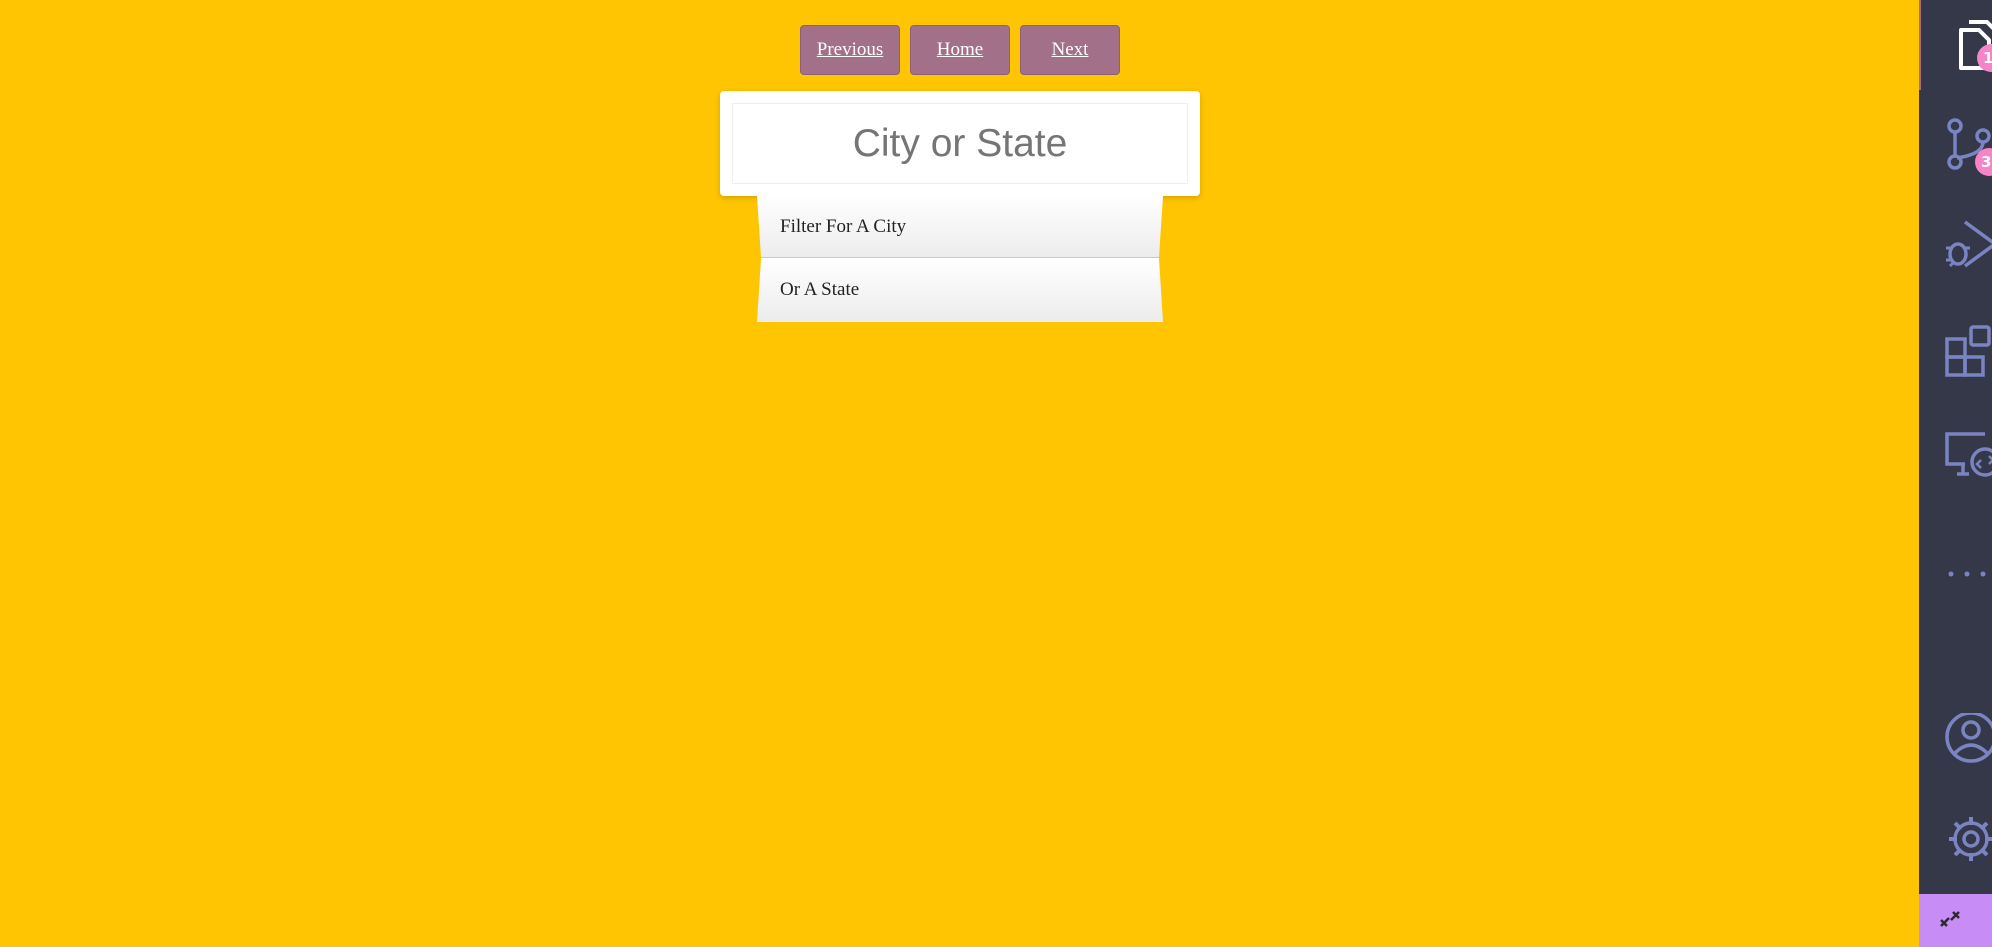 Image resolution: width=1992 pixels, height=947 pixels. Describe the element at coordinates (960, 227) in the screenshot. I see `suggestion-item: Filter For A City` at that location.